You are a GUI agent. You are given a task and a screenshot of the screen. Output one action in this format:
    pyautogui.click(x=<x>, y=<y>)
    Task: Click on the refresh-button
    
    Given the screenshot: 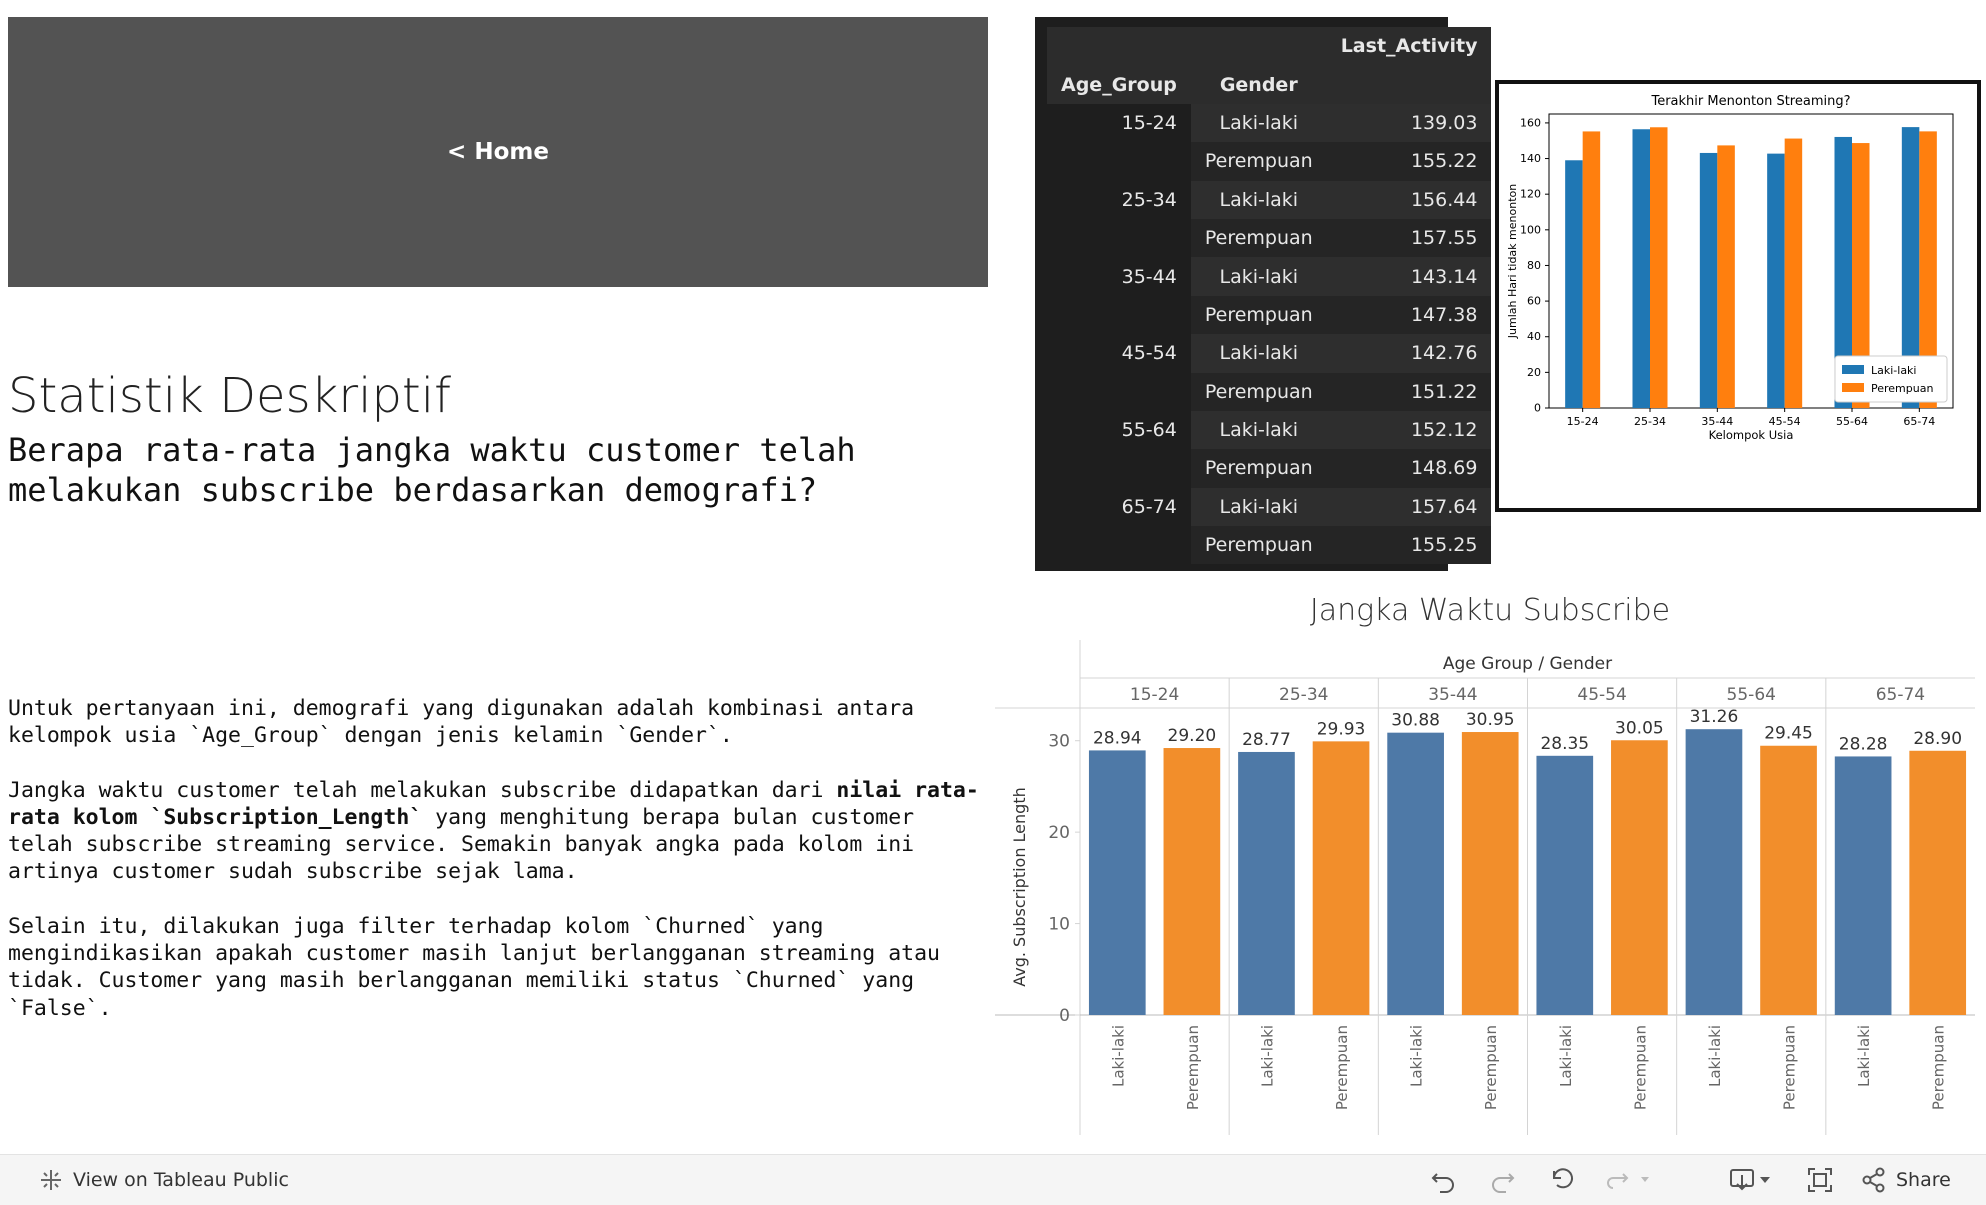 What is the action you would take?
    pyautogui.click(x=1629, y=1180)
    